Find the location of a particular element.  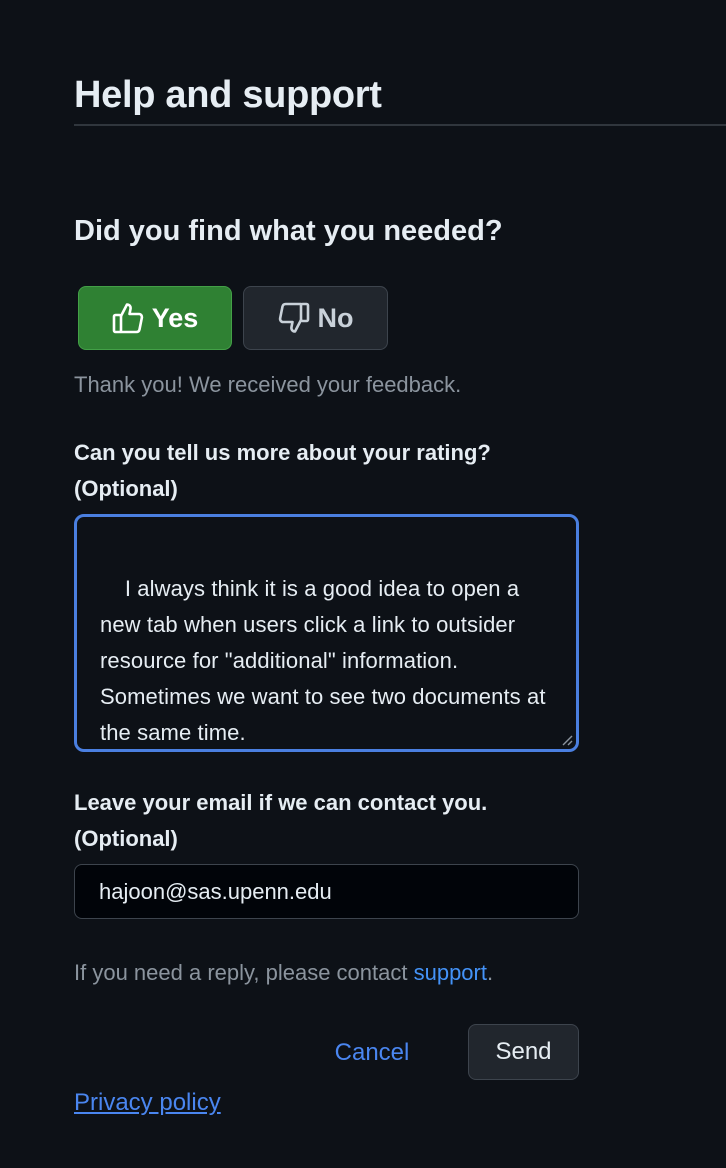

yes-label: Yes is located at coordinates (175, 317).